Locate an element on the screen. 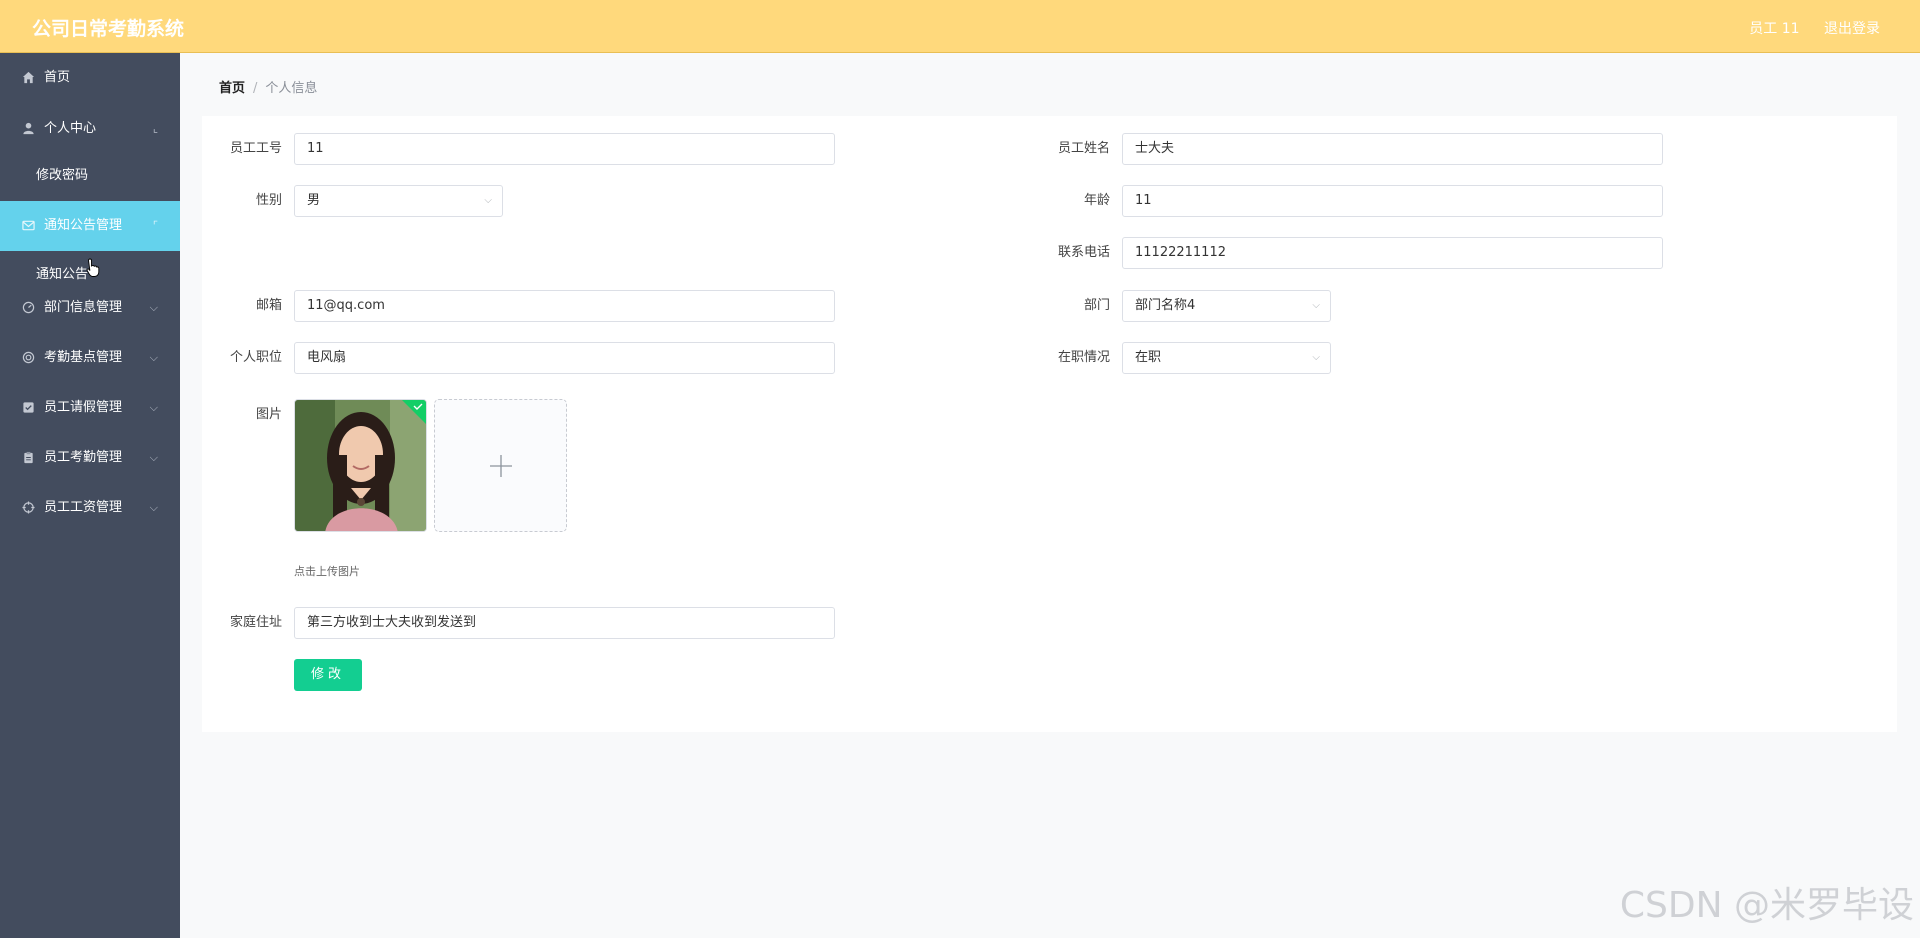 The height and width of the screenshot is (938, 1920). gender-label: 性别 is located at coordinates (268, 200).